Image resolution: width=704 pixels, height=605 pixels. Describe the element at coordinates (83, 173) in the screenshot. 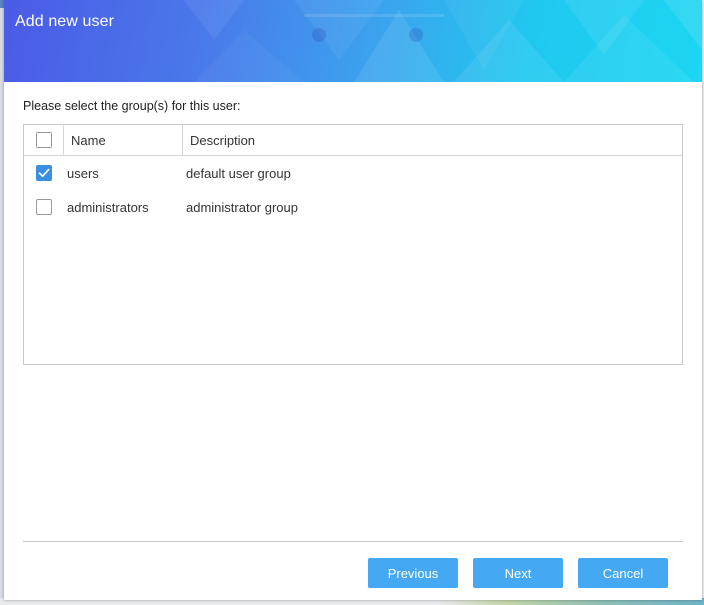

I see `row-name: users` at that location.